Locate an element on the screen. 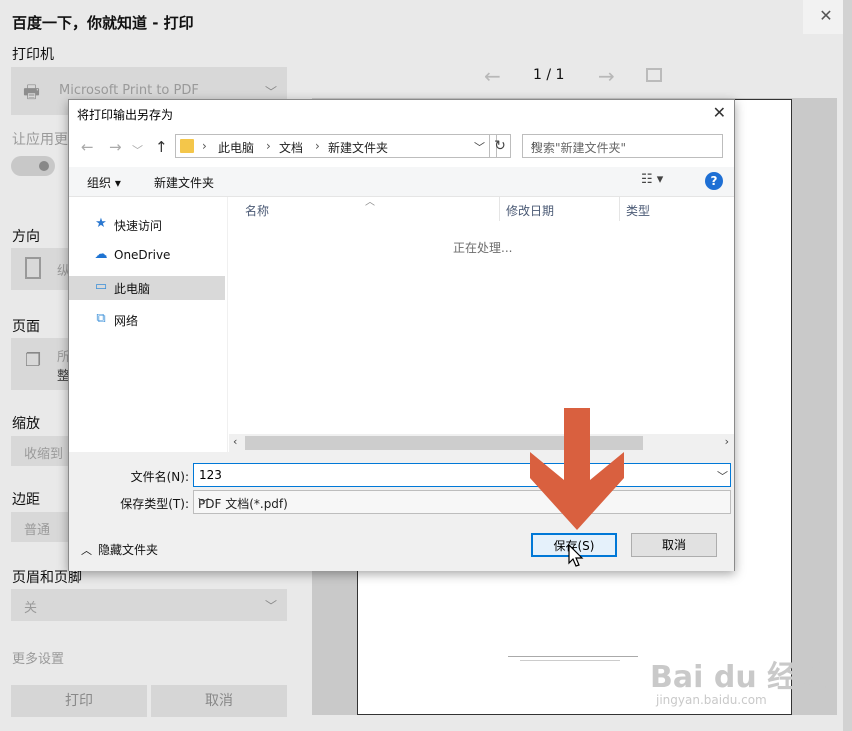  dialog-title: 将打印输出另存为 is located at coordinates (125, 115).